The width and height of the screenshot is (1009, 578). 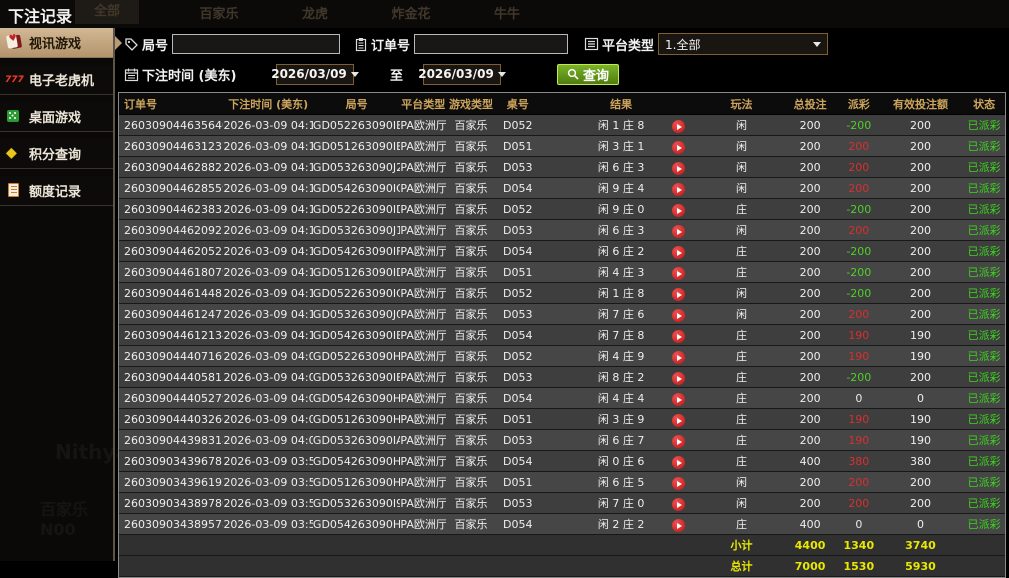 What do you see at coordinates (174, 377) in the screenshot?
I see `cell-order-no: 260309044405813` at bounding box center [174, 377].